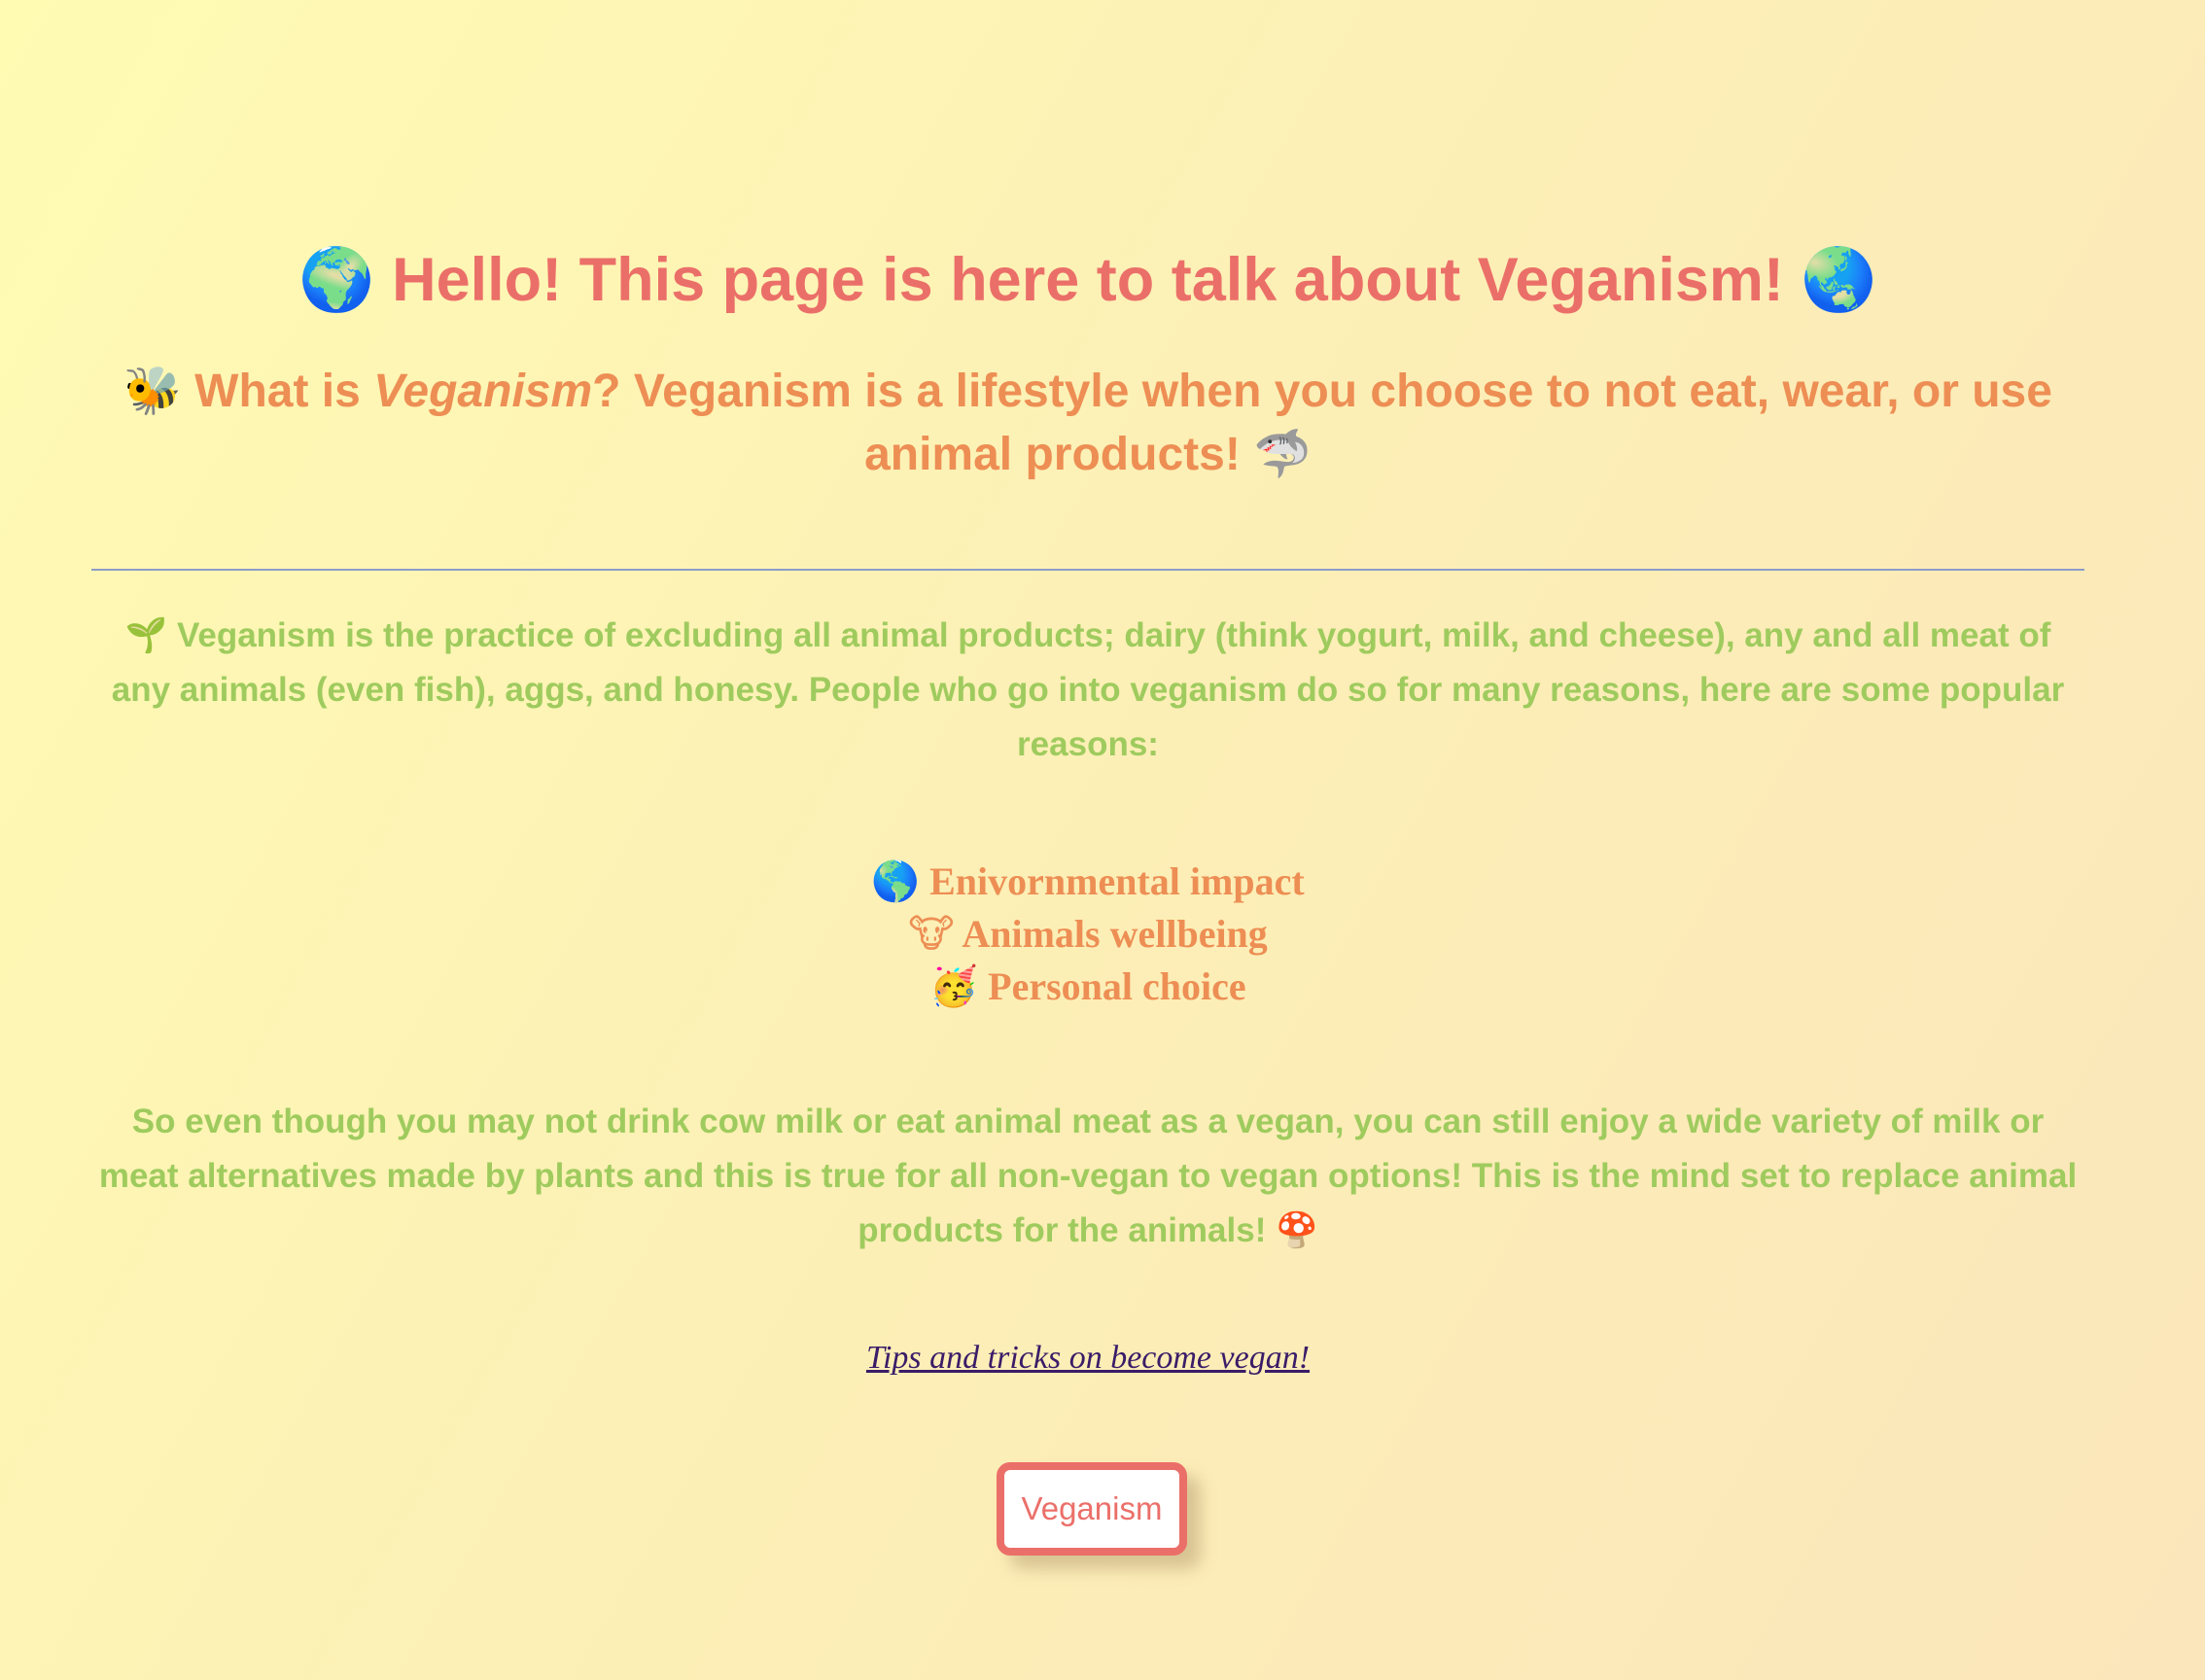 The height and width of the screenshot is (1680, 2205). What do you see at coordinates (1282, 454) in the screenshot?
I see `shark-icon: 🦈` at bounding box center [1282, 454].